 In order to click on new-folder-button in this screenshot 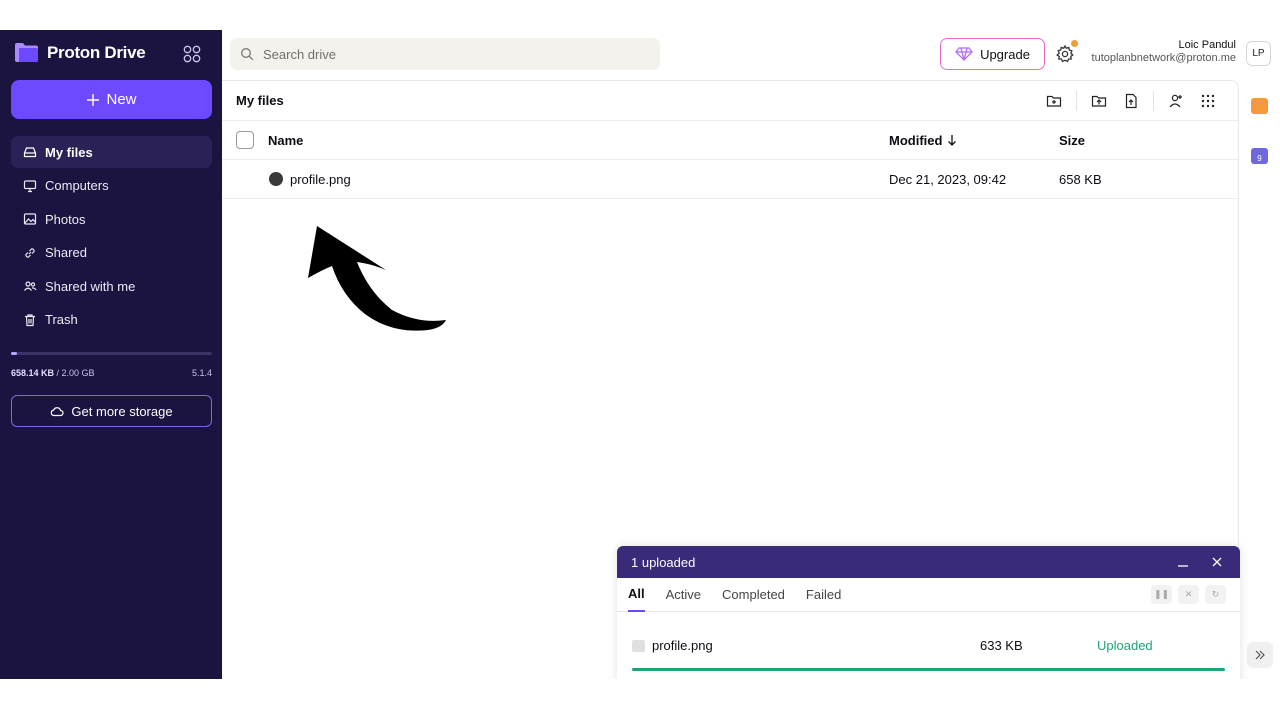, I will do `click(1054, 101)`.